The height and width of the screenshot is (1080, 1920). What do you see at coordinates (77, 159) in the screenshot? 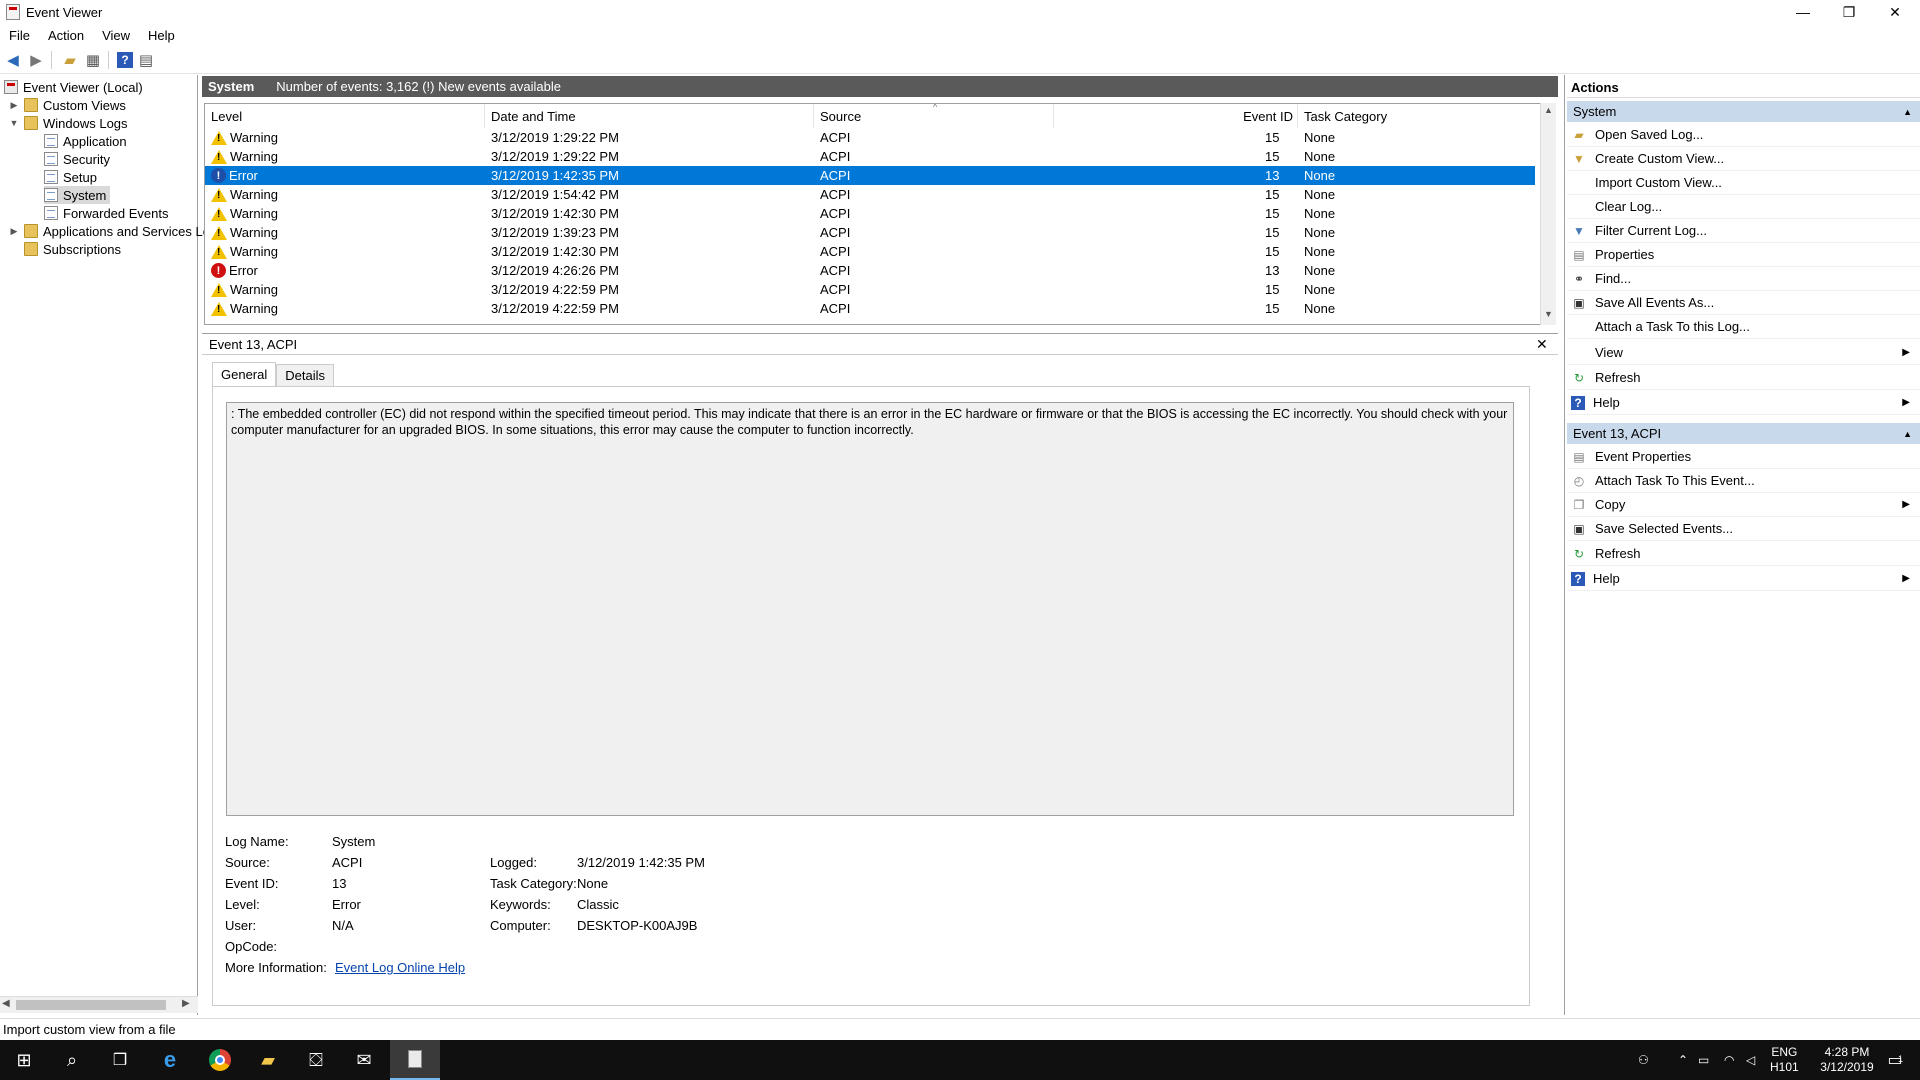
I see `tree-item-security: Security` at bounding box center [77, 159].